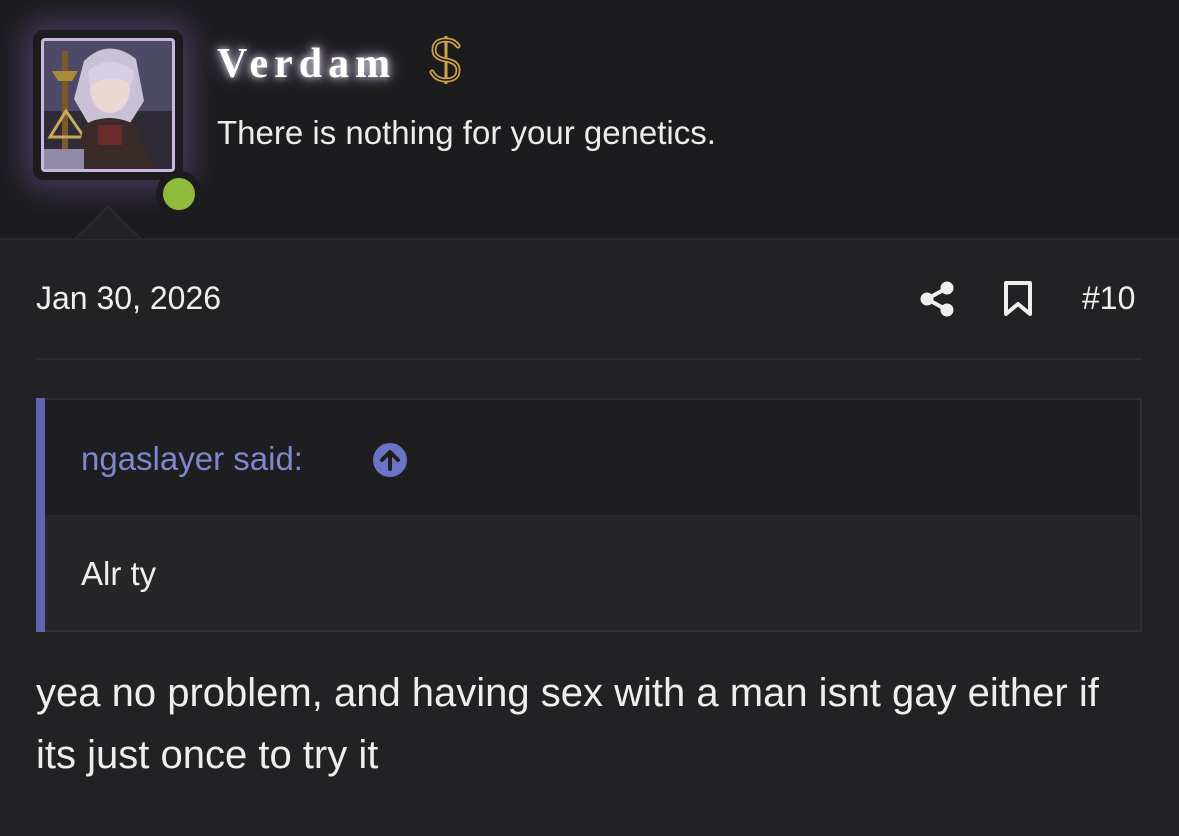 This screenshot has width=1179, height=836. What do you see at coordinates (40, 515) in the screenshot?
I see `quote-accent-bar` at bounding box center [40, 515].